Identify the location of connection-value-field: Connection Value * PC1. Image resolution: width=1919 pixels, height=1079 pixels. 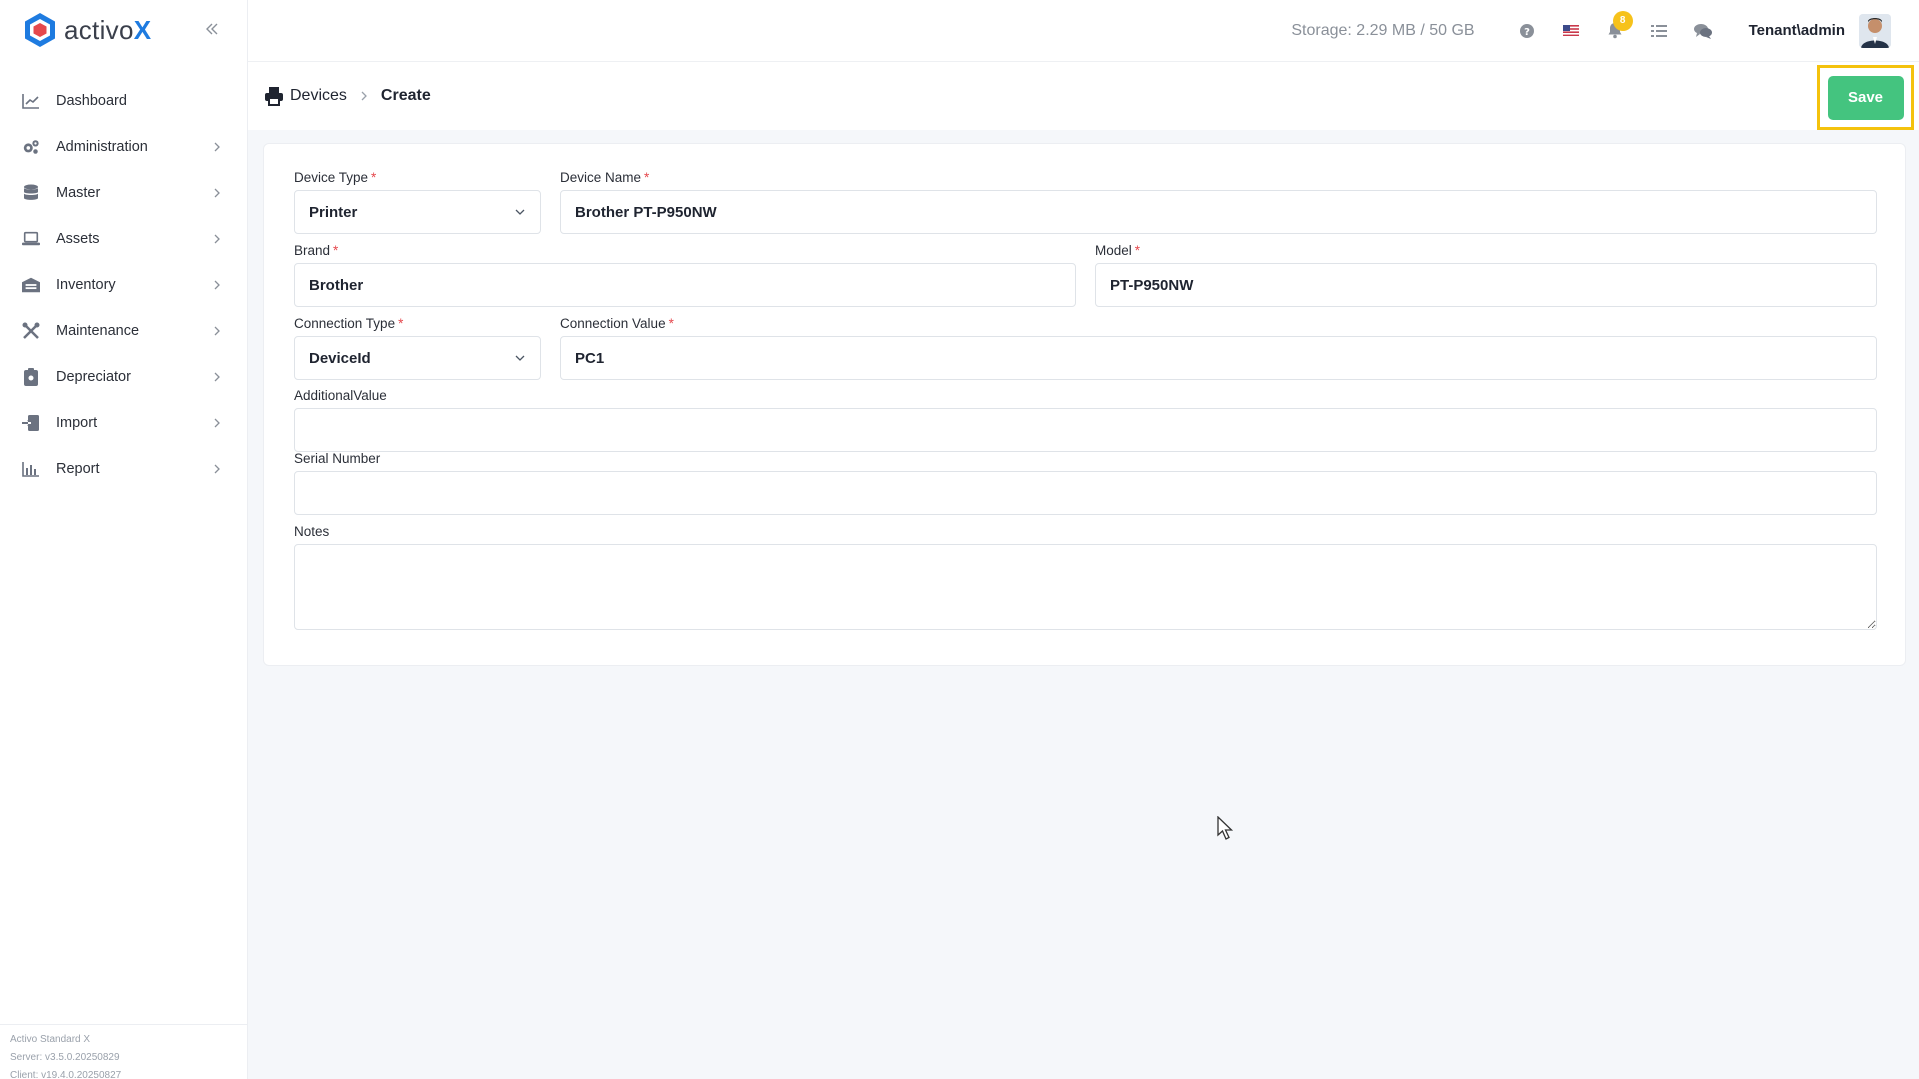
(1218, 348).